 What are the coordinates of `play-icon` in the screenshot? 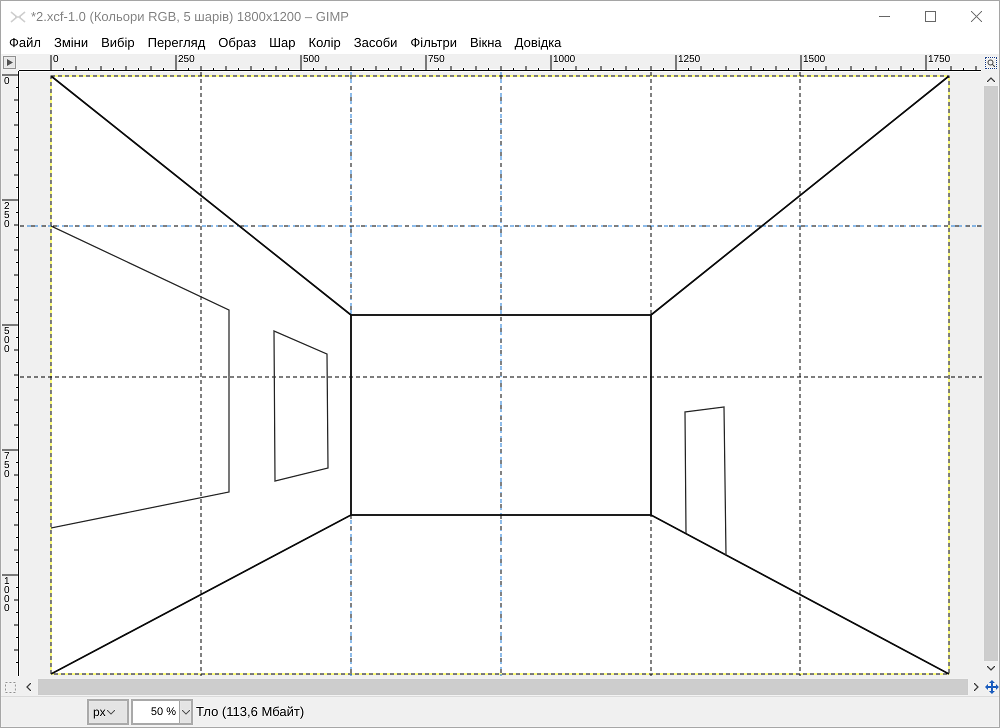 It's located at (9, 62).